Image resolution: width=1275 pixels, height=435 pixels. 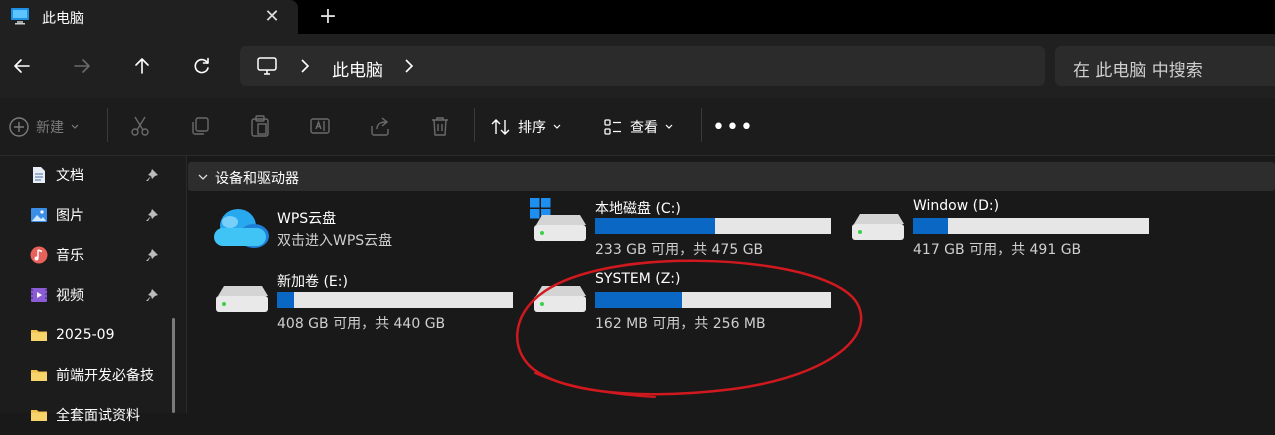 I want to click on sort-button: 排序, so click(x=526, y=127).